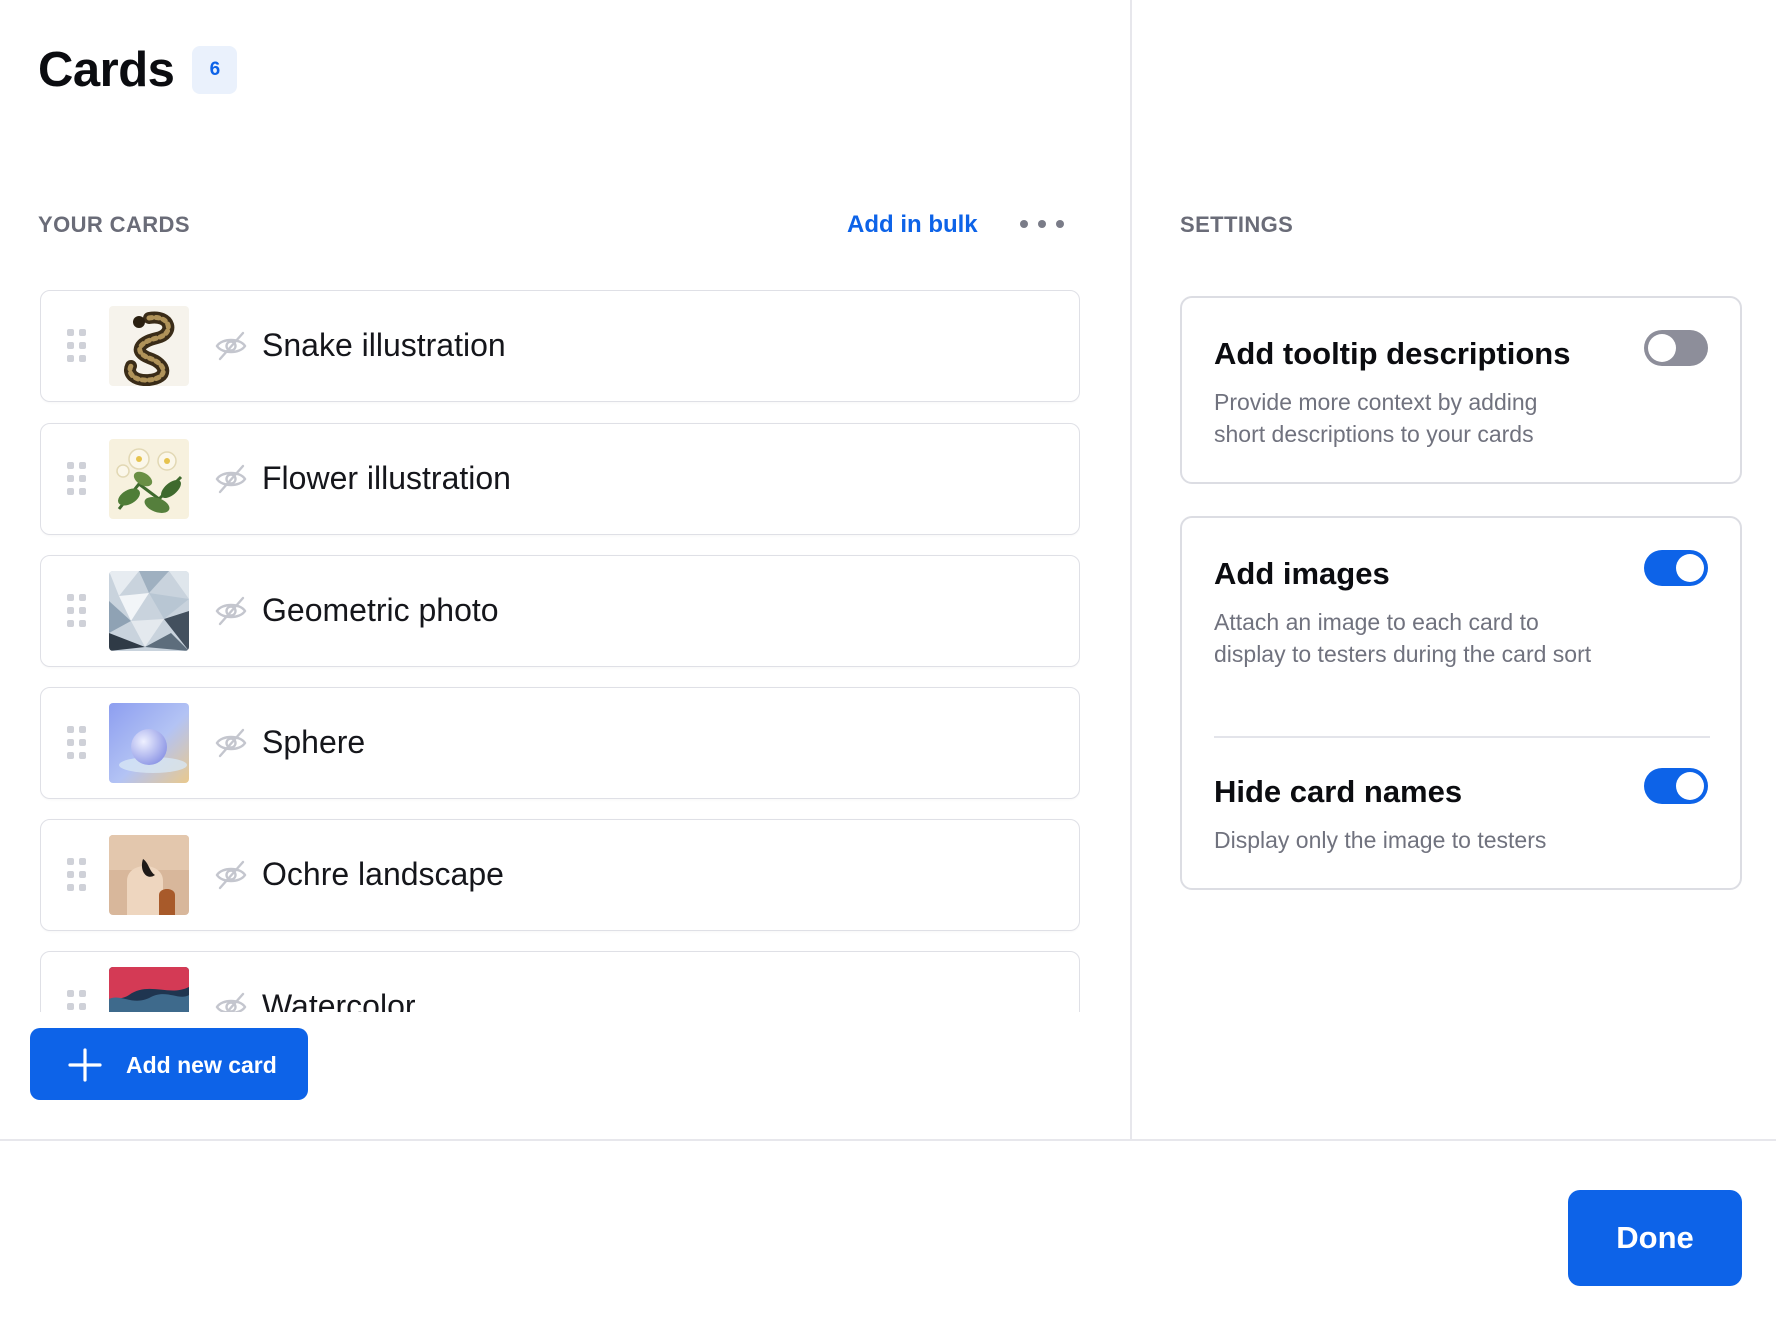 This screenshot has width=1776, height=1322. What do you see at coordinates (149, 875) in the screenshot?
I see `card-thumbnail-ochre` at bounding box center [149, 875].